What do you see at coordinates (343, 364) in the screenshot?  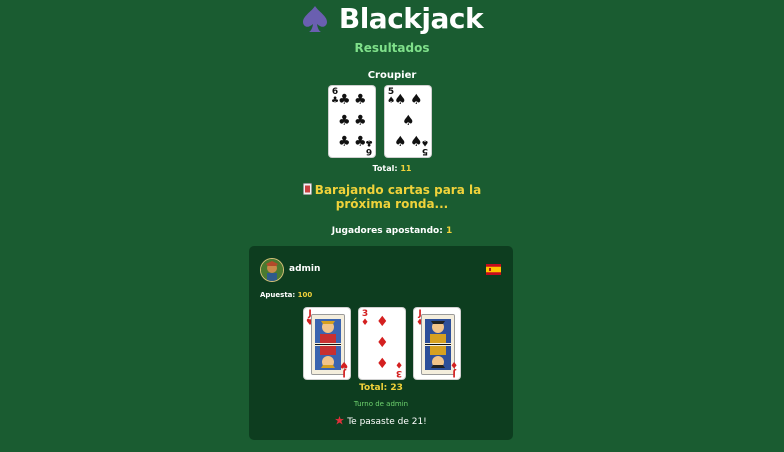 I see `heart-icon: ♥` at bounding box center [343, 364].